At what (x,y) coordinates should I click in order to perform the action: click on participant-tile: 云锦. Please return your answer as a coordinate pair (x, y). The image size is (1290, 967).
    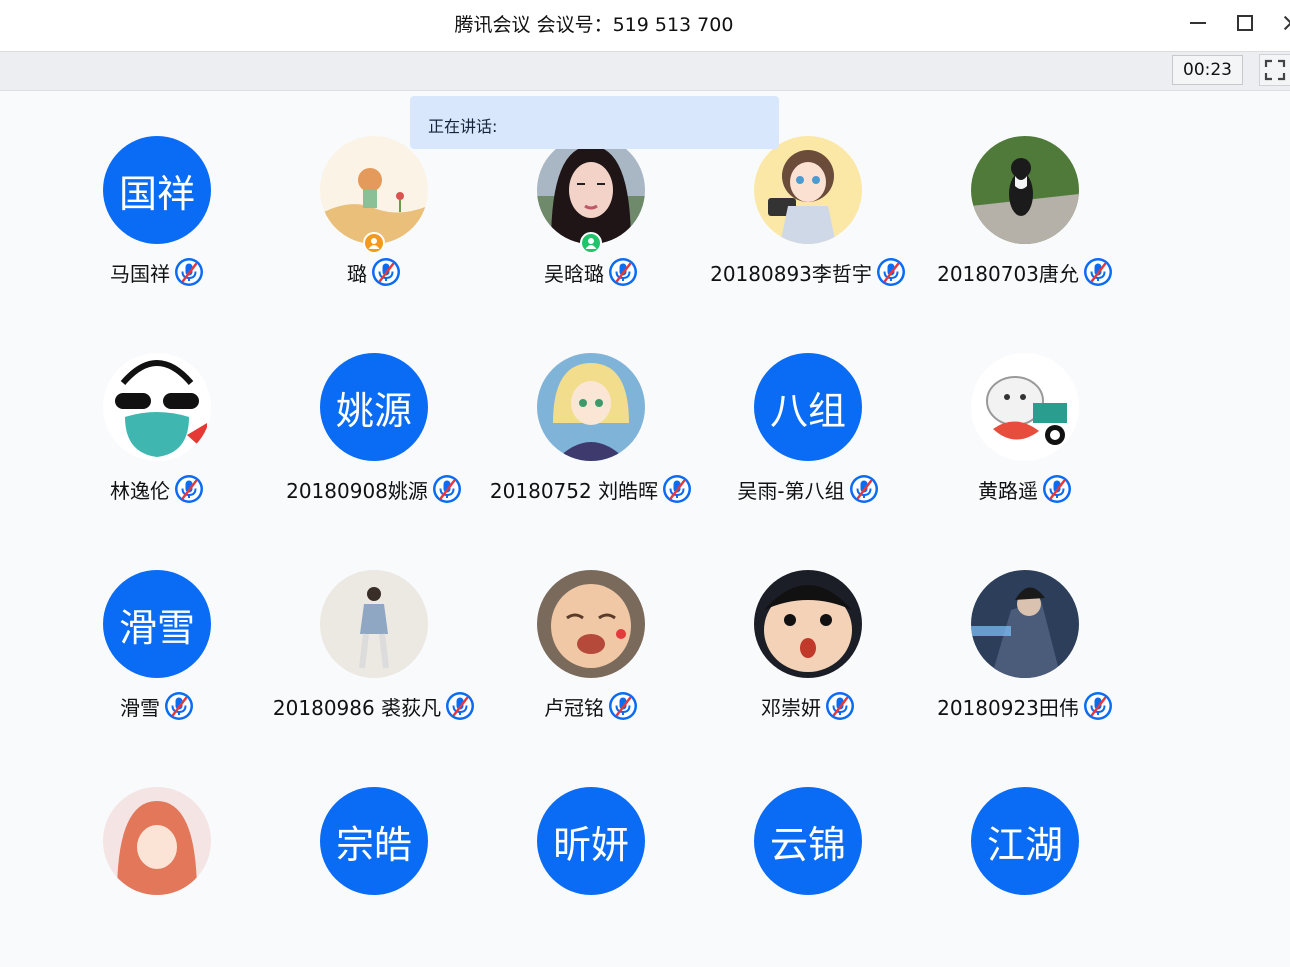
    Looking at the image, I should click on (808, 877).